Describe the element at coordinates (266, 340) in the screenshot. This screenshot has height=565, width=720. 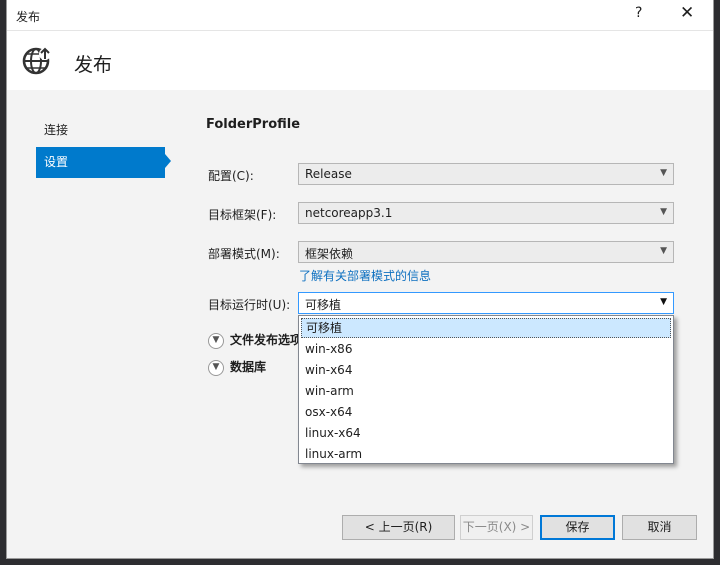
I see `section-label: 文件发布选项` at that location.